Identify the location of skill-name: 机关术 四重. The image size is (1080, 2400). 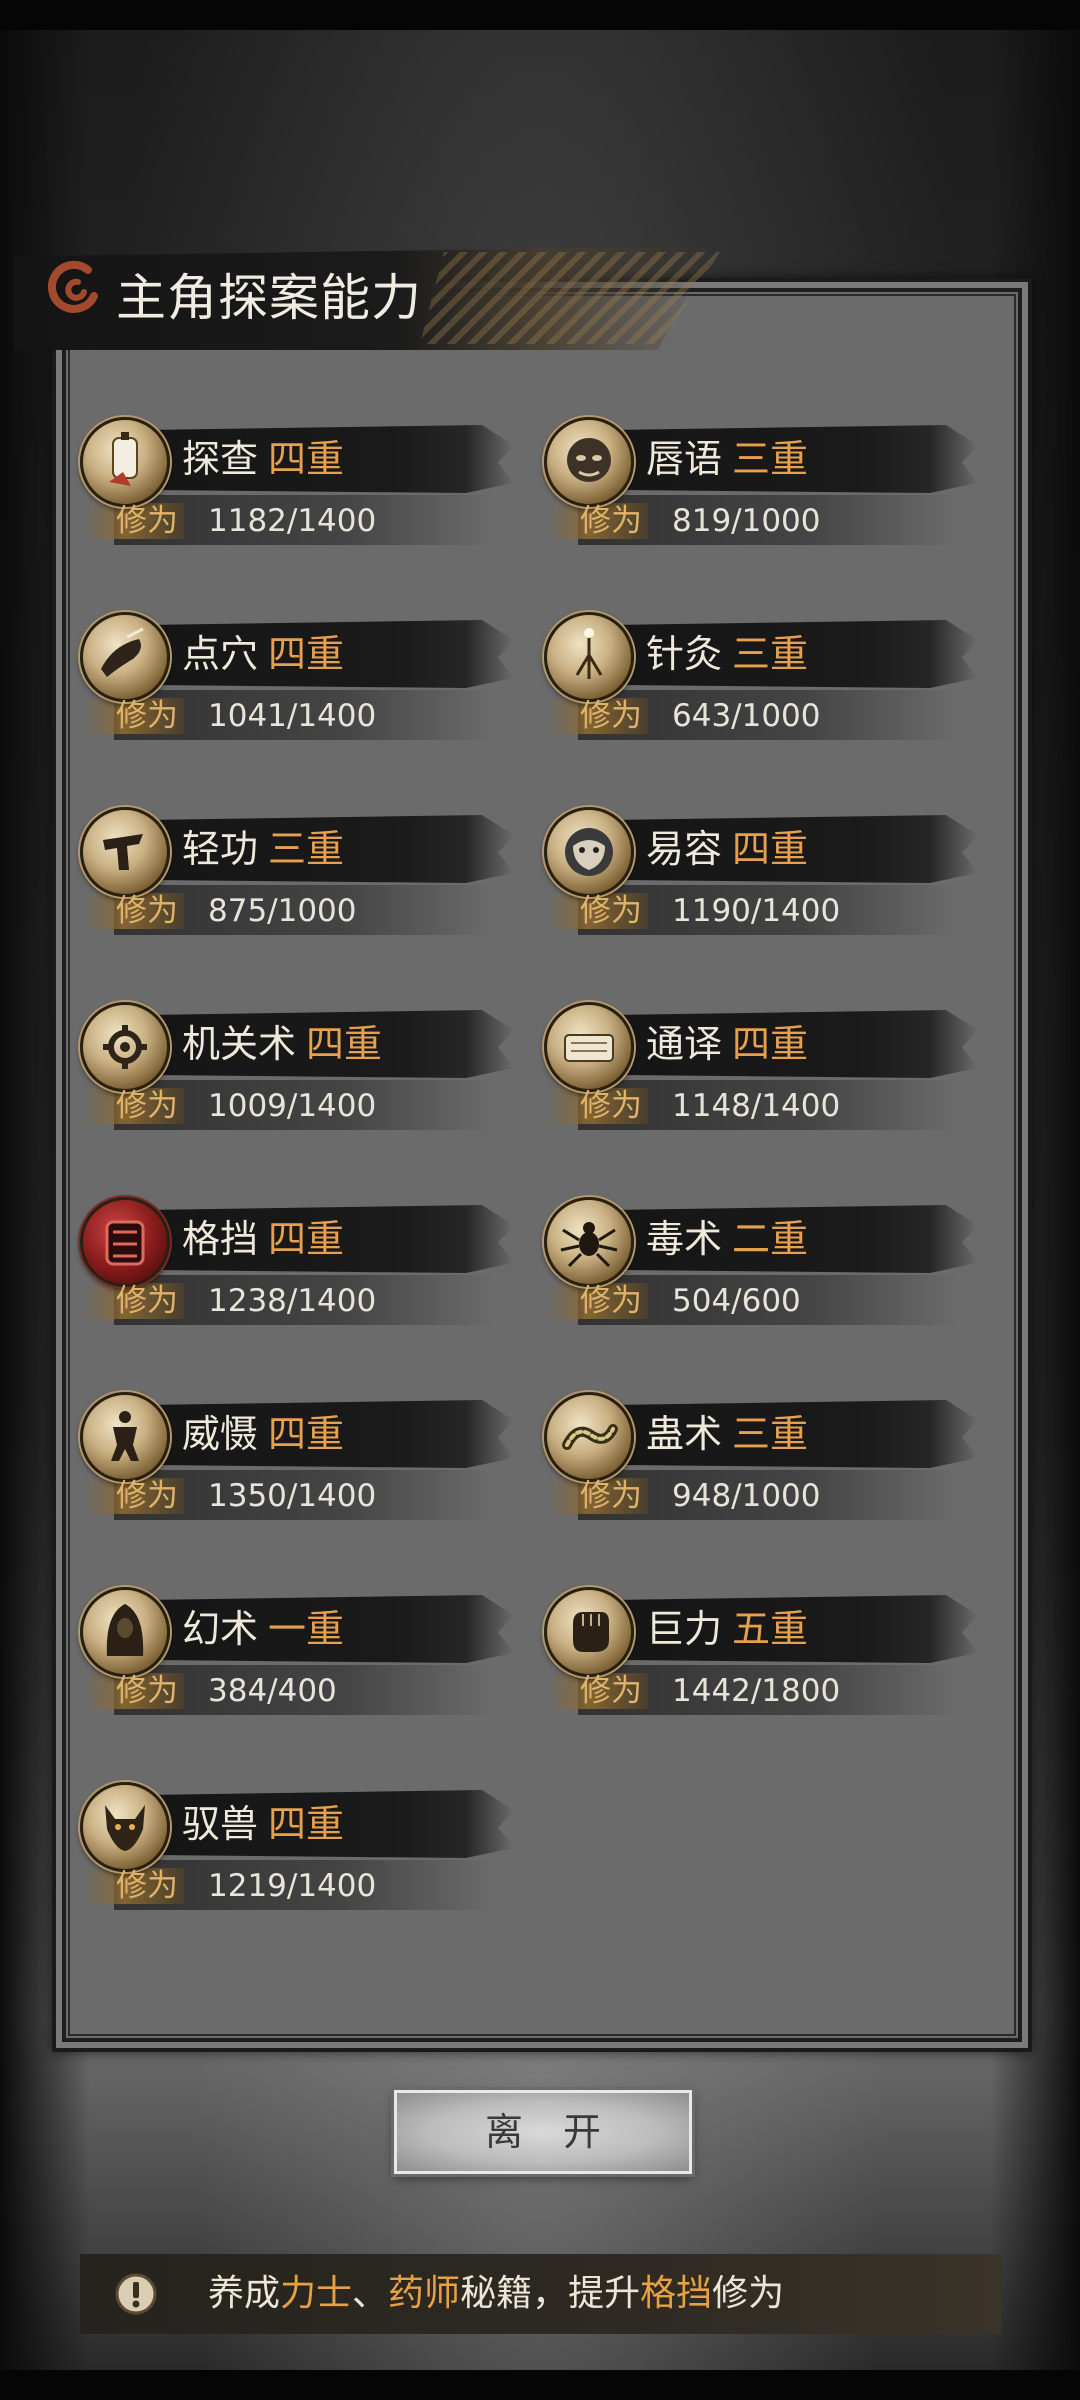
(282, 1044).